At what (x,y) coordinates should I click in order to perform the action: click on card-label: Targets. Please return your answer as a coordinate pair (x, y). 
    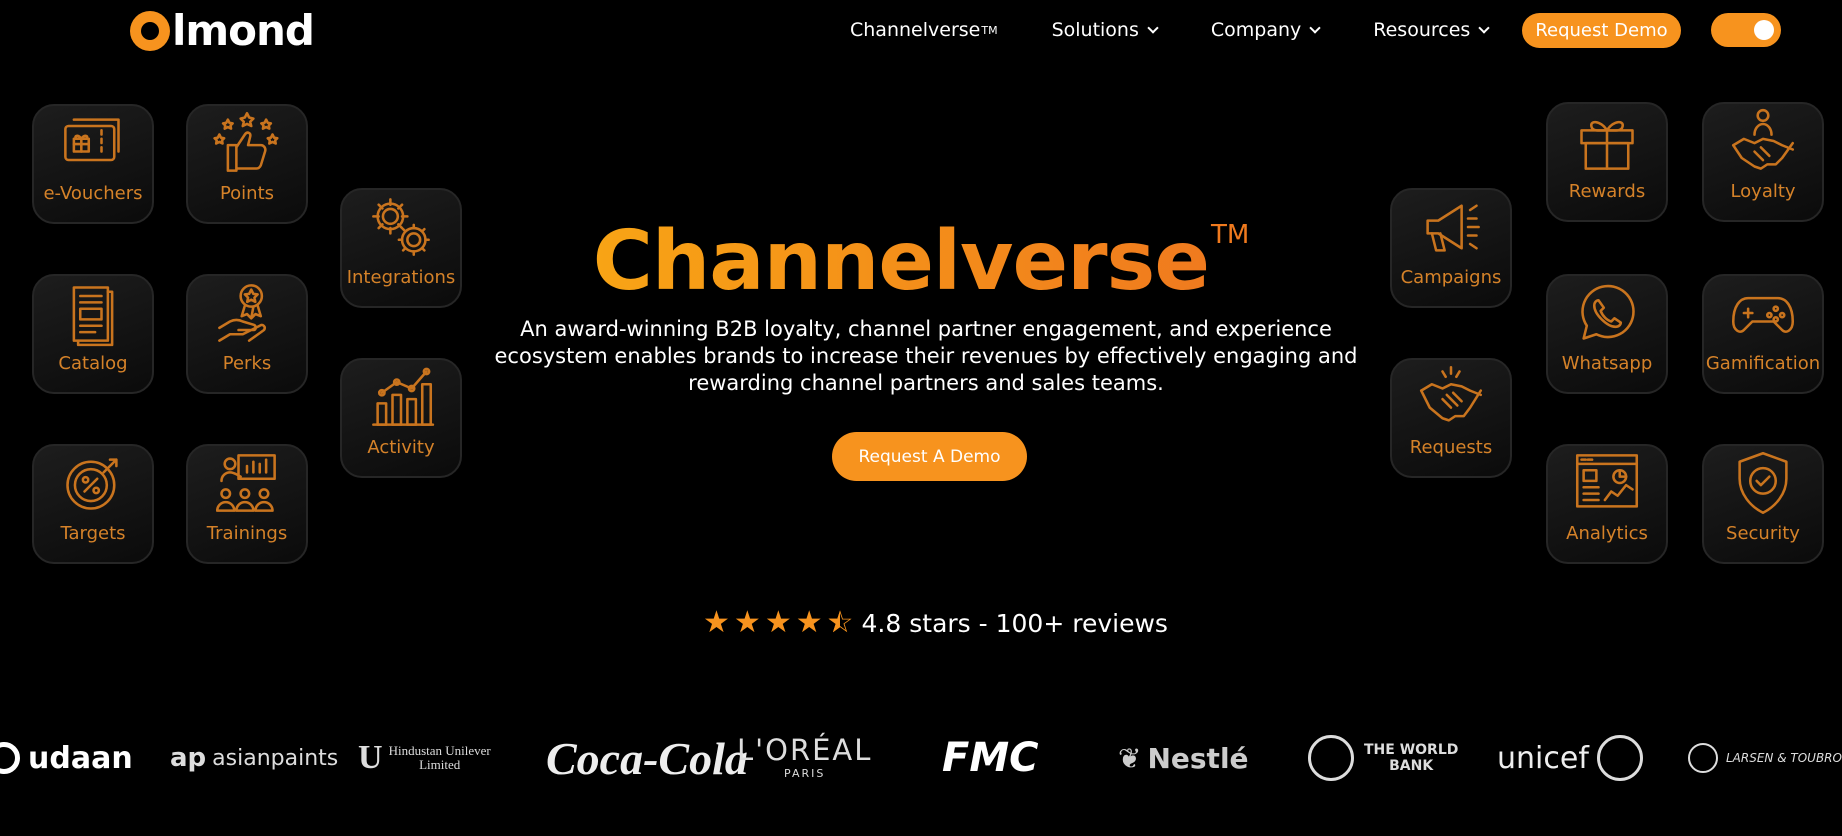
    Looking at the image, I should click on (93, 533).